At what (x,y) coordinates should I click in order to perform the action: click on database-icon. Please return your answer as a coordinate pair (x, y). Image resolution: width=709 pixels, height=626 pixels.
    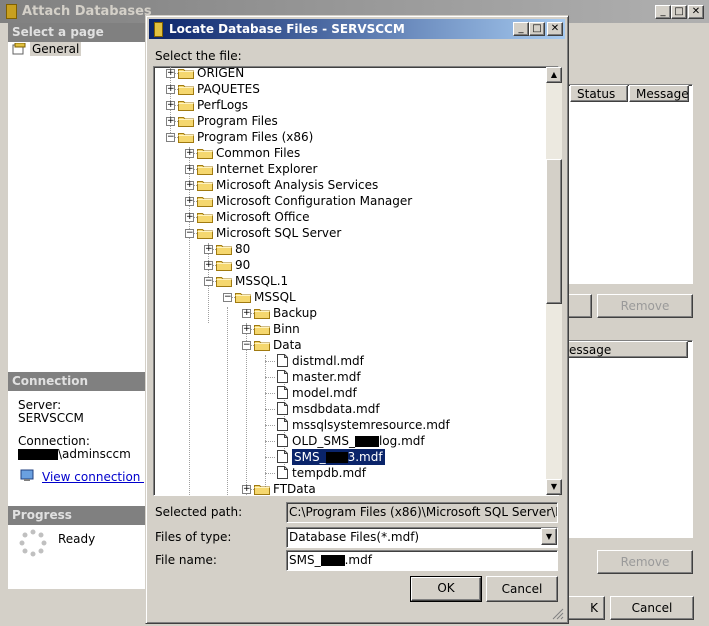
    Looking at the image, I should click on (158, 29).